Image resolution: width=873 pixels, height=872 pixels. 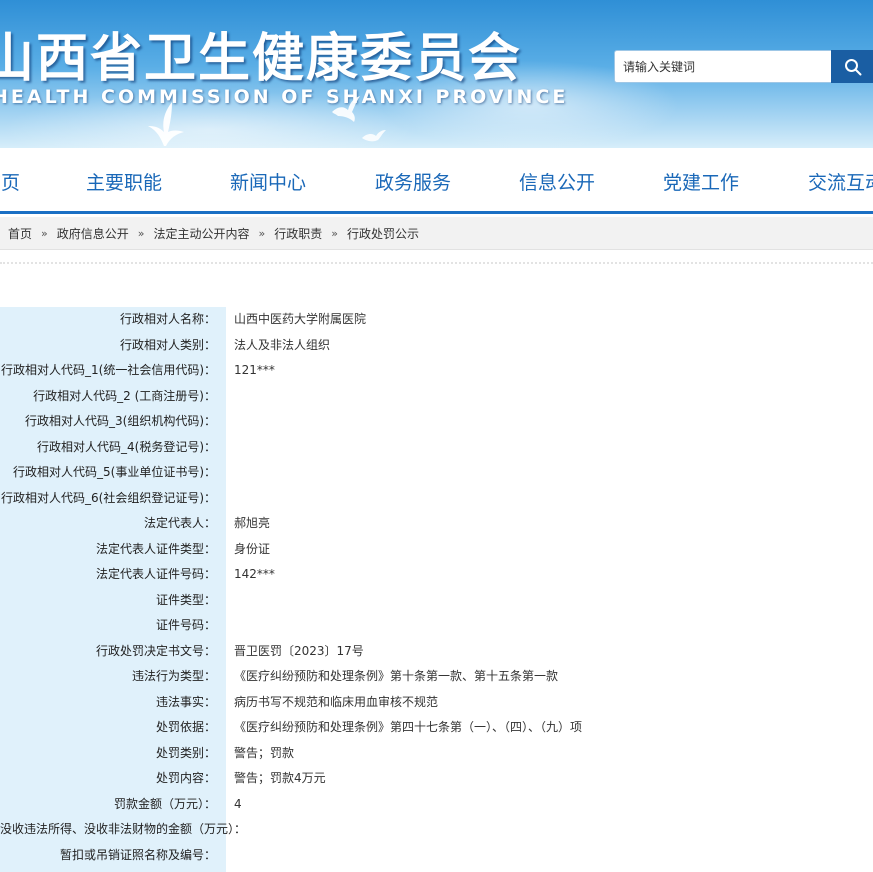 I want to click on table-row: 暂扣或吊销证照名称及编号：, so click(x=436, y=855).